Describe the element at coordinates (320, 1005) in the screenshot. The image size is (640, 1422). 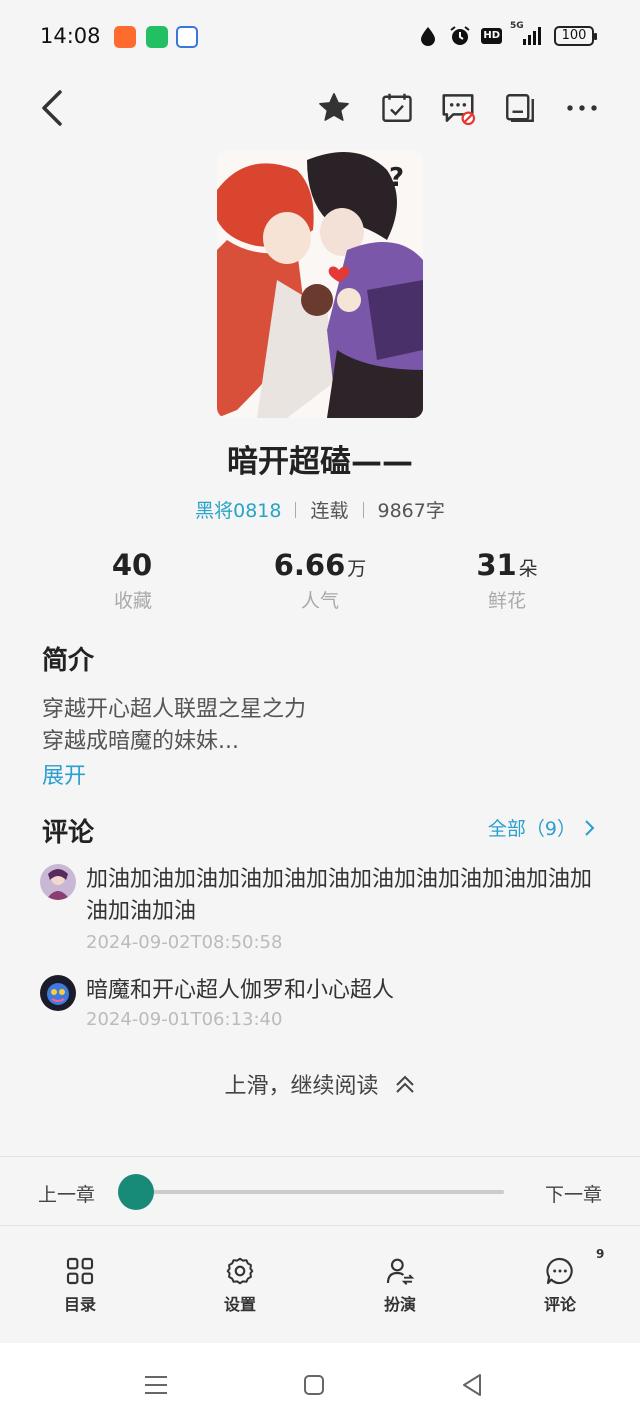
I see `comment-item: 暗魔和开心超人伽罗和小心超人 2024-09-01T06:13:40` at that location.